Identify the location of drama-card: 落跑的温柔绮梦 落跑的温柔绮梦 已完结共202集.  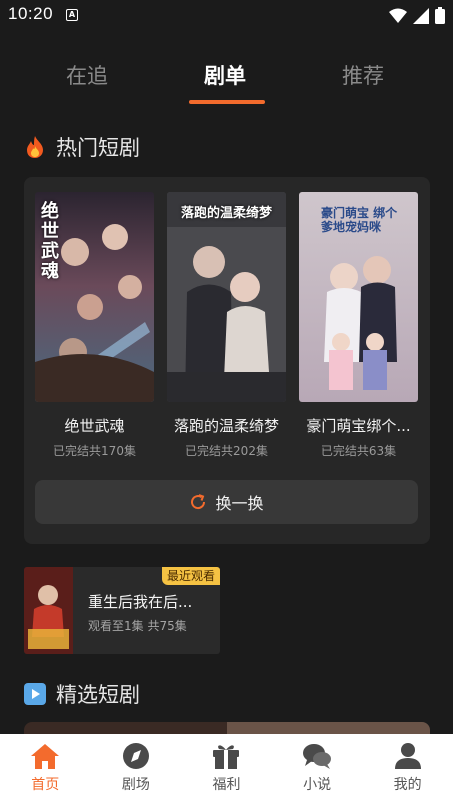
(226, 325).